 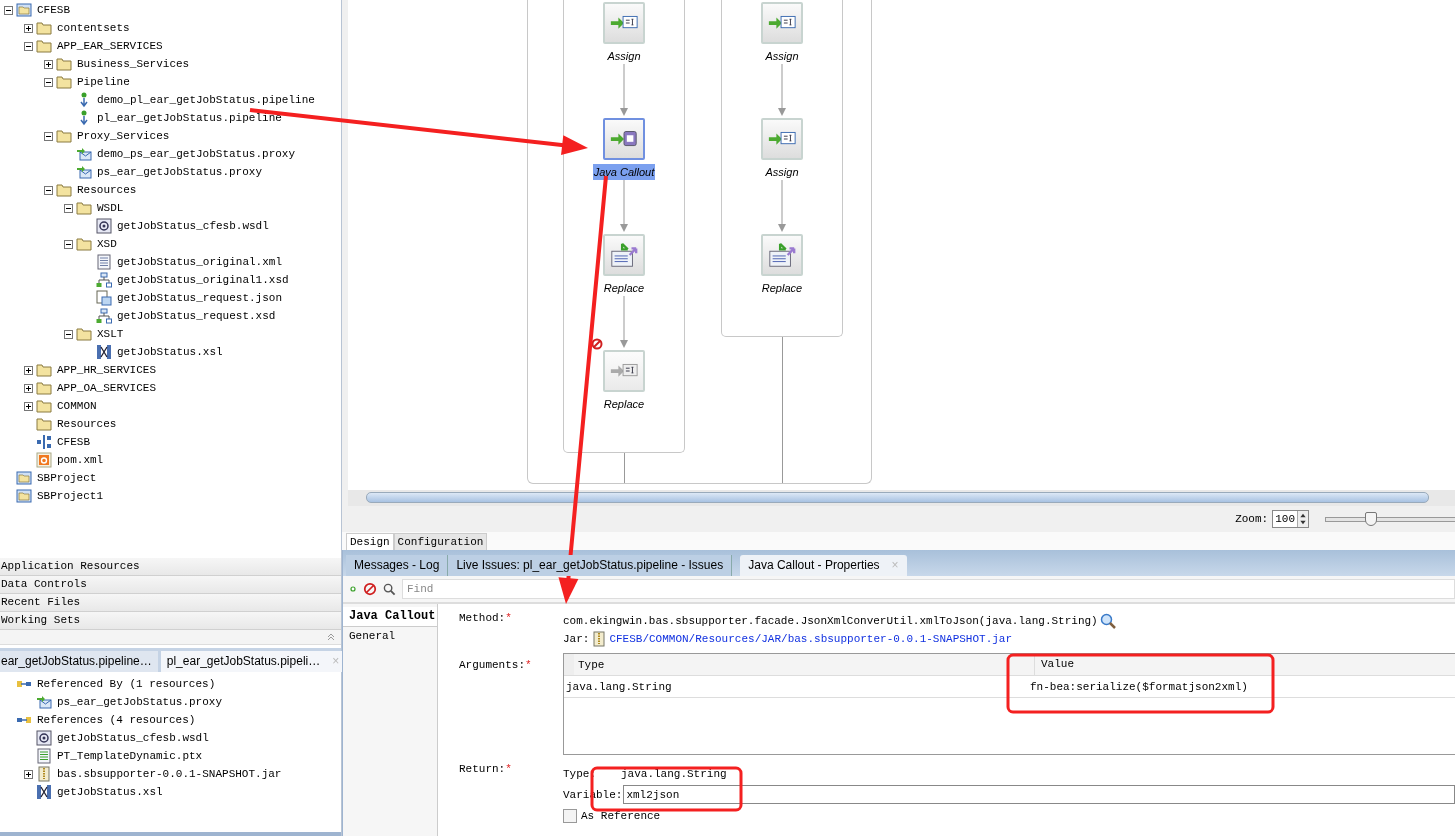 I want to click on scrollbar-thumb, so click(x=897, y=497).